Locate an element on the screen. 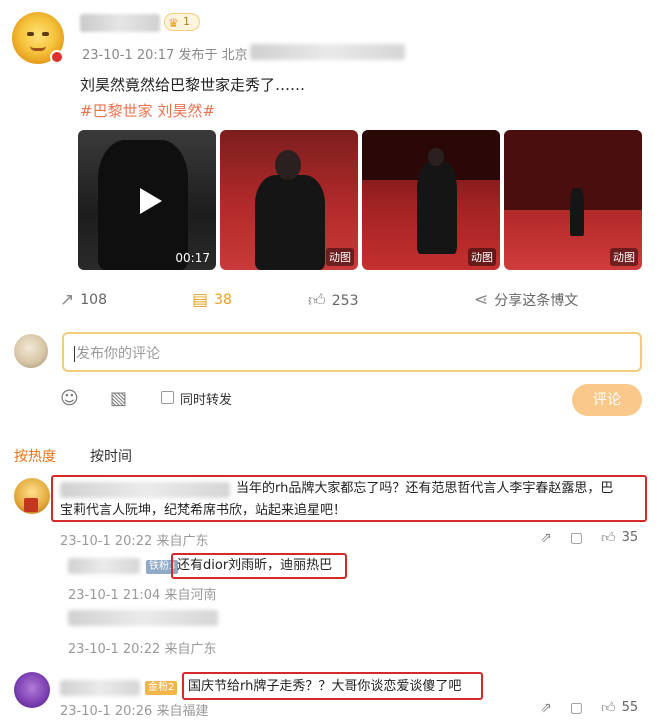 The width and height of the screenshot is (660, 725). like-count: 253 is located at coordinates (345, 300).